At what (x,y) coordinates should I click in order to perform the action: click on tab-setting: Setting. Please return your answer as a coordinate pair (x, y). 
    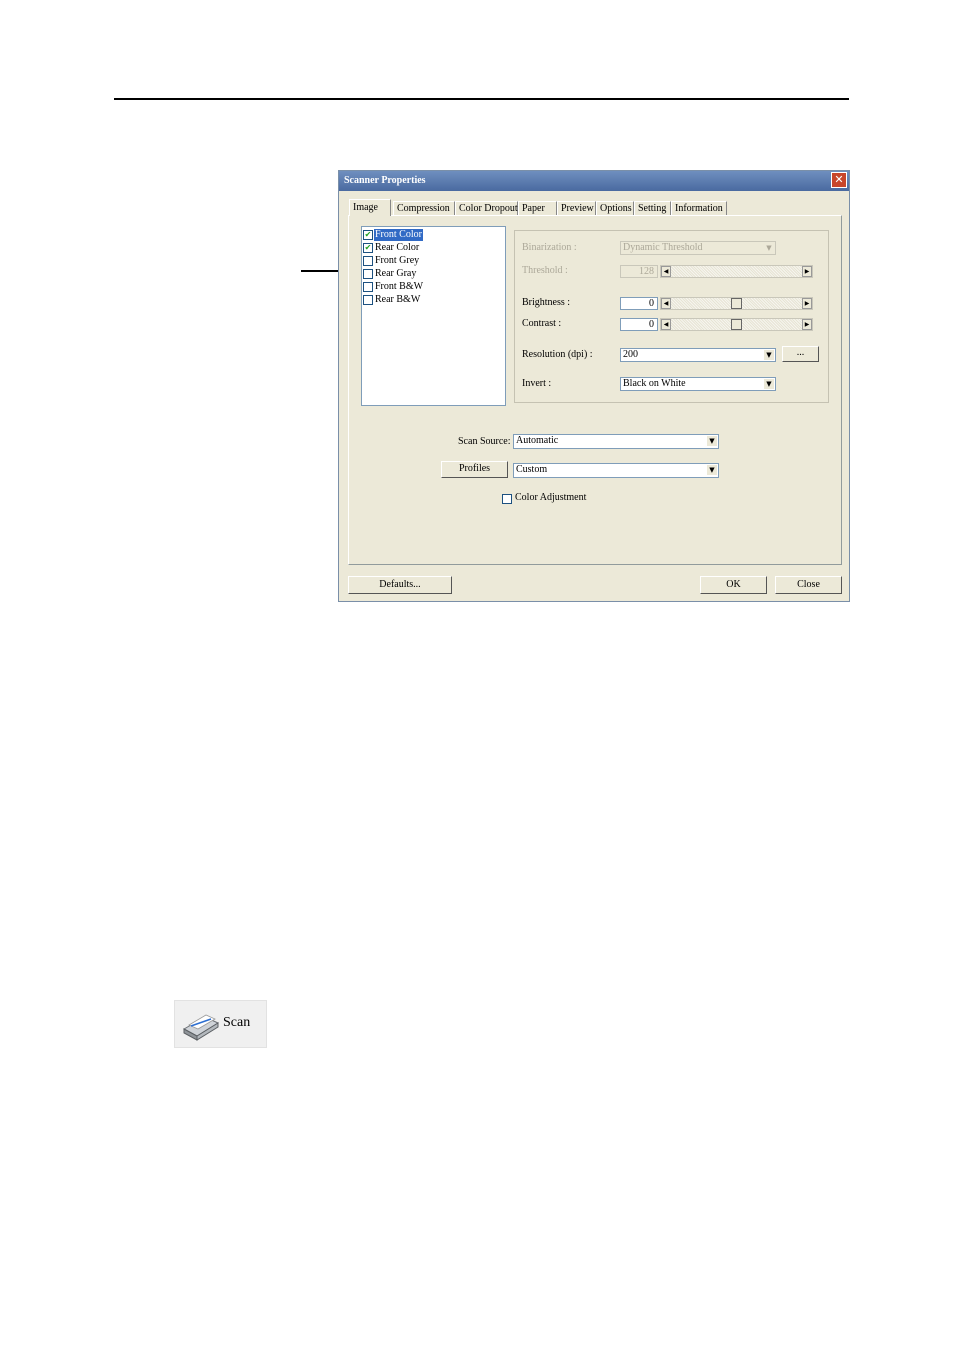
    Looking at the image, I should click on (652, 208).